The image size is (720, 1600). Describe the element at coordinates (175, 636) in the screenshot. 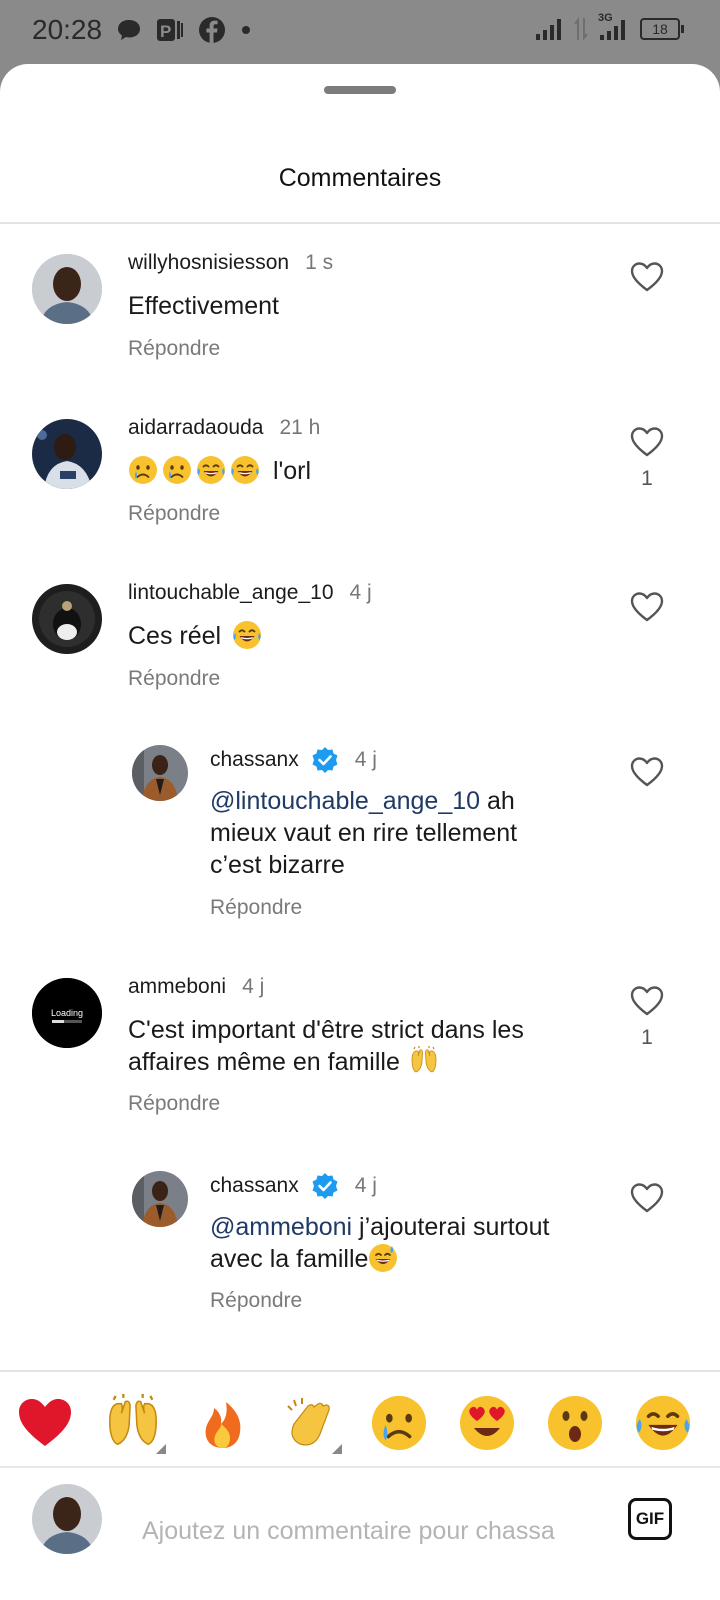

I see `comment-text: Ces réel` at that location.